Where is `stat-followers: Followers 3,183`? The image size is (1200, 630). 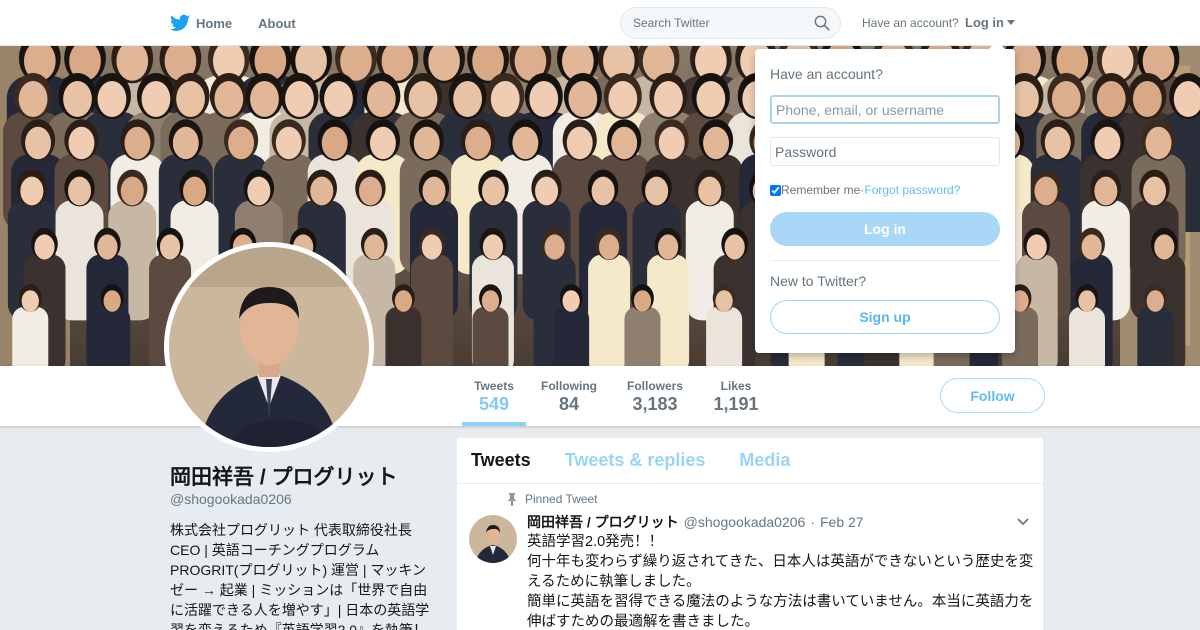 stat-followers: Followers 3,183 is located at coordinates (655, 396).